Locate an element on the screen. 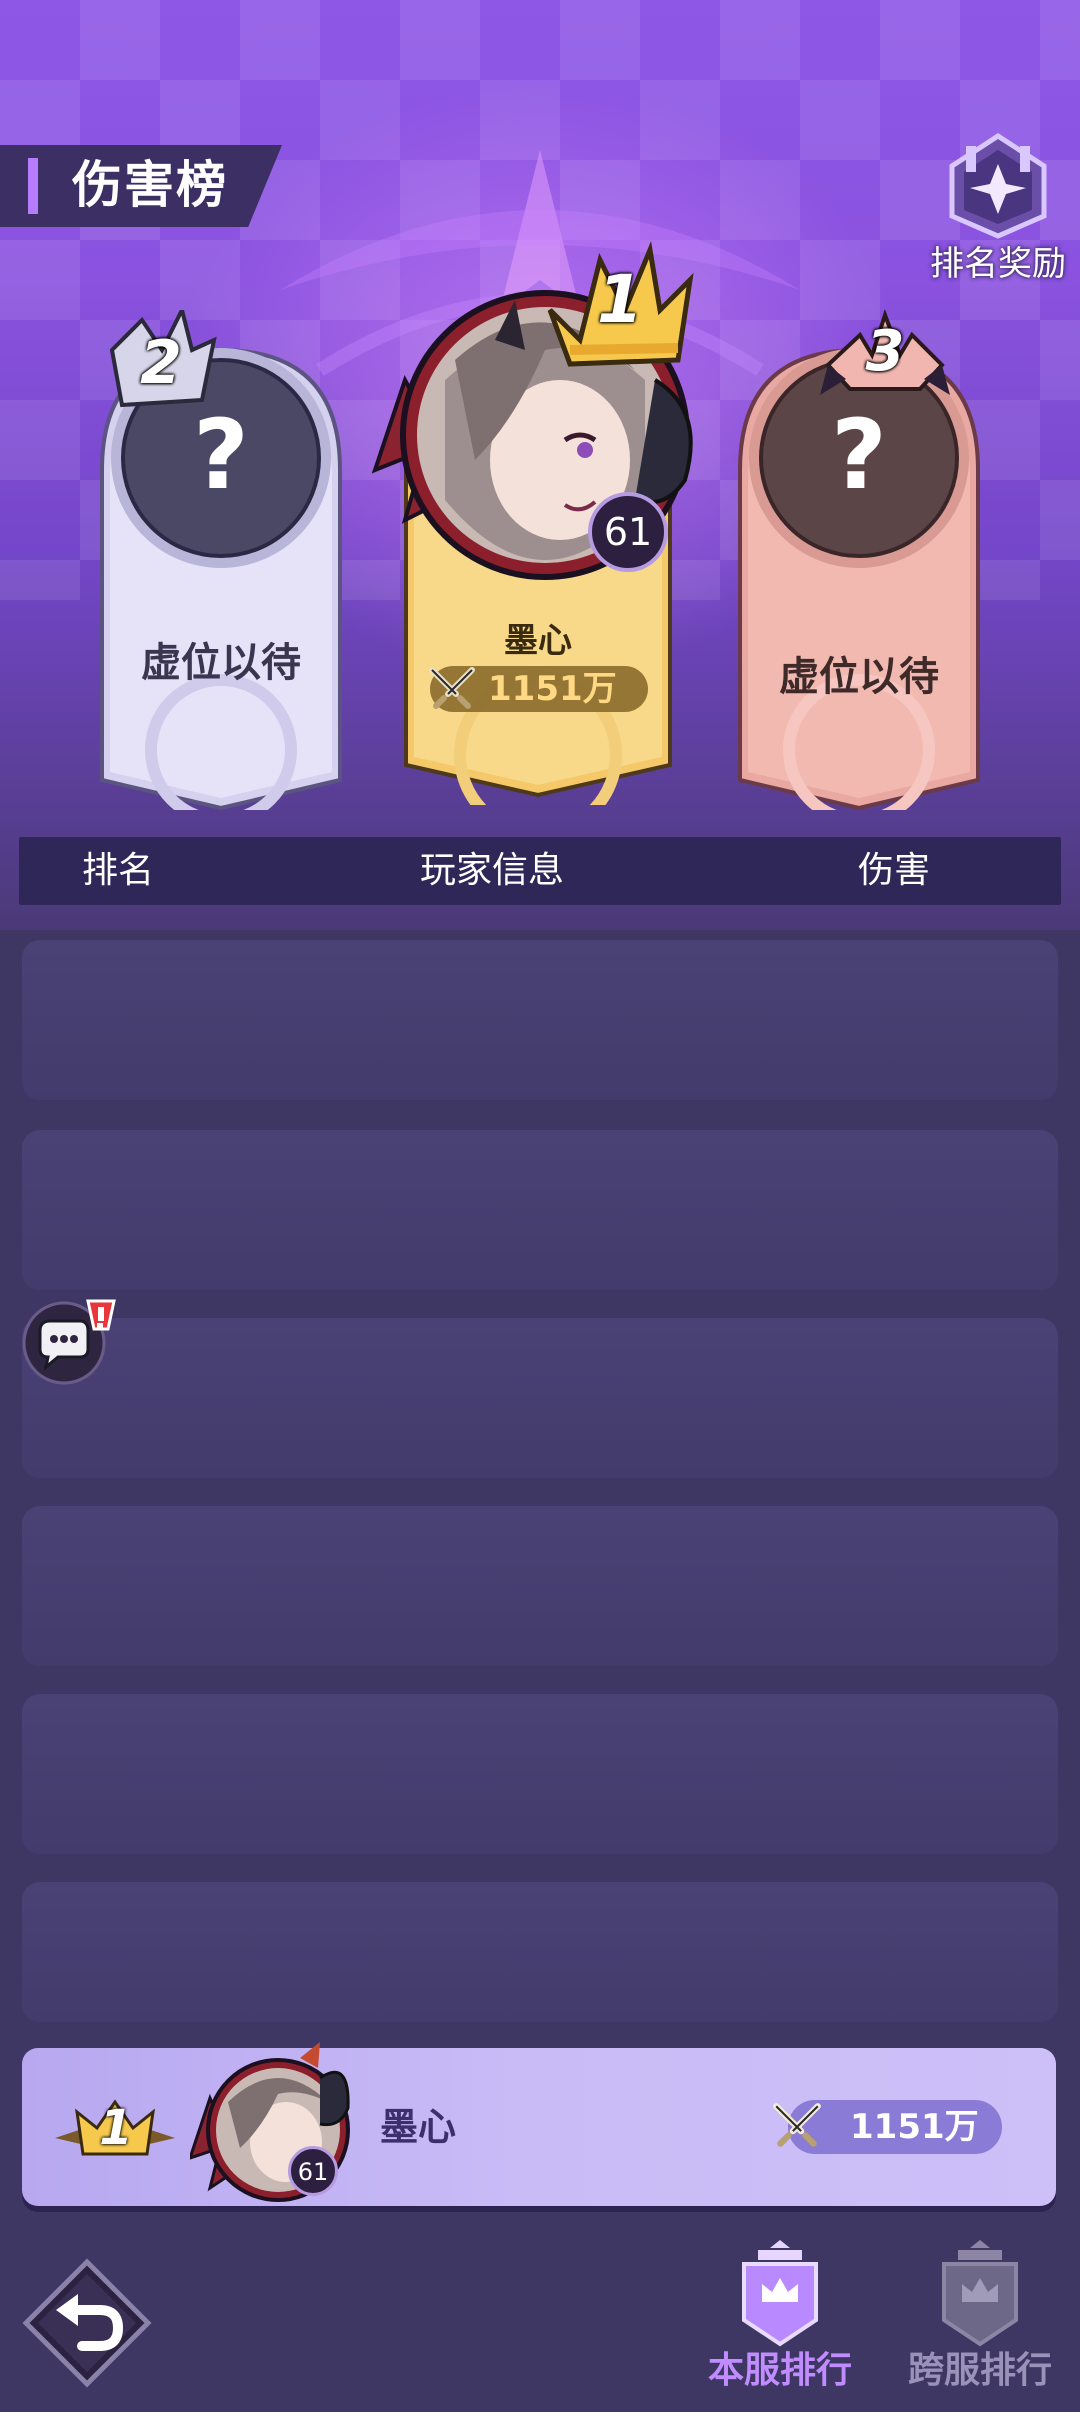 Image resolution: width=1080 pixels, height=2412 pixels. my-rank-number: 1 is located at coordinates (116, 2128).